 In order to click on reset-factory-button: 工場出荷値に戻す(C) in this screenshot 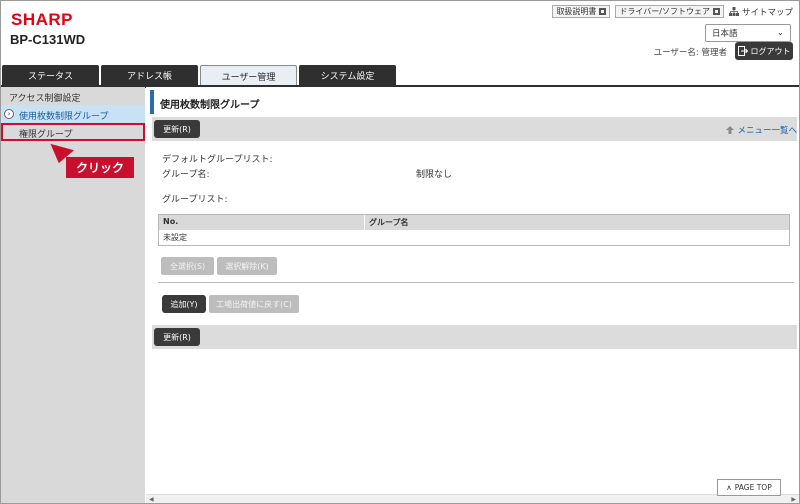, I will do `click(254, 304)`.